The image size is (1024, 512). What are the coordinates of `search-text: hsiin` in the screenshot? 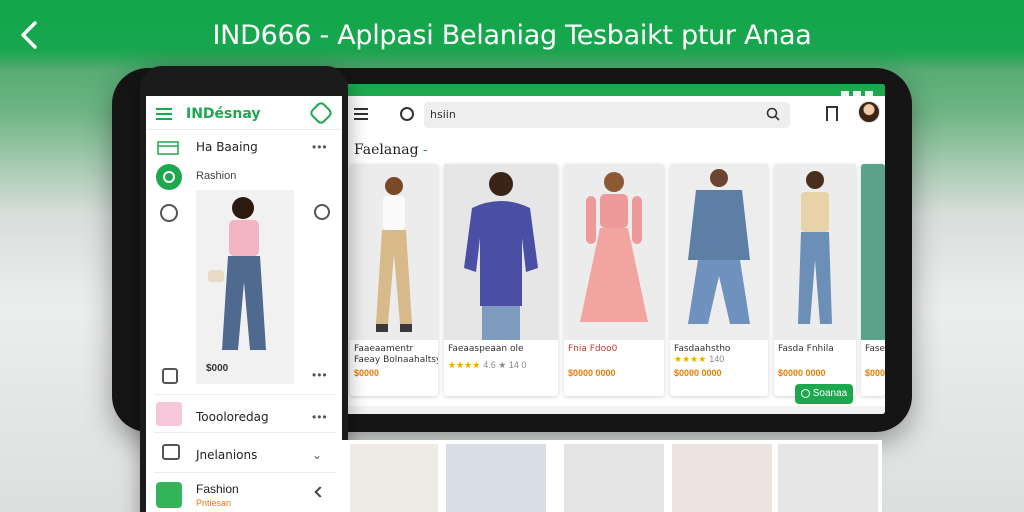 It's located at (443, 114).